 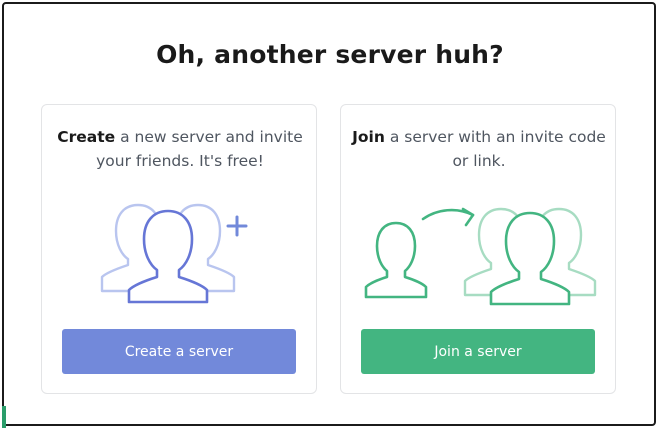 What do you see at coordinates (480, 256) in the screenshot?
I see `join-server-people-icon` at bounding box center [480, 256].